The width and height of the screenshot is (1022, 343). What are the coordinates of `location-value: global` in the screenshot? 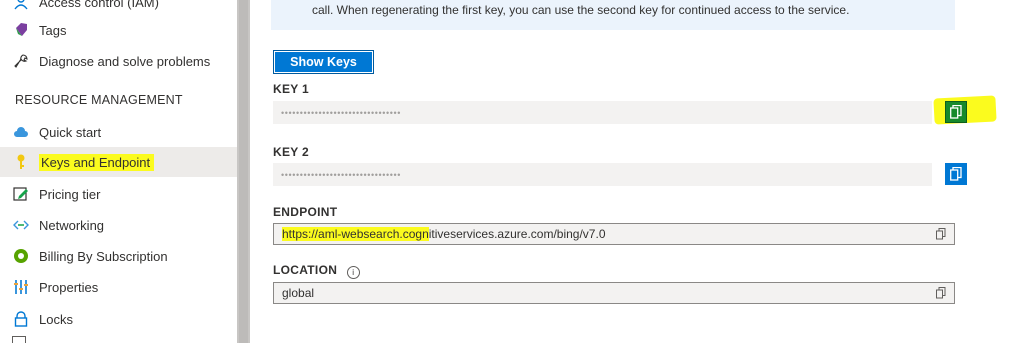 It's located at (298, 293).